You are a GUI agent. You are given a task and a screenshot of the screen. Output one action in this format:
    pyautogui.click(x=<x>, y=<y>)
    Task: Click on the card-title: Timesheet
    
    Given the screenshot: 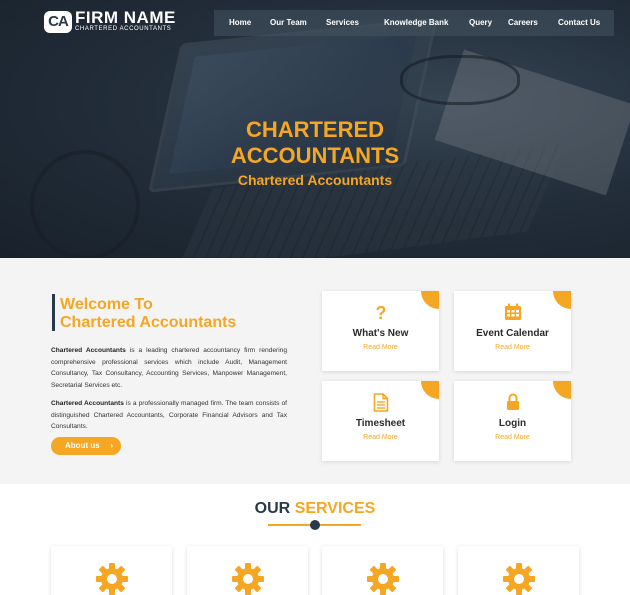 What is the action you would take?
    pyautogui.click(x=380, y=423)
    